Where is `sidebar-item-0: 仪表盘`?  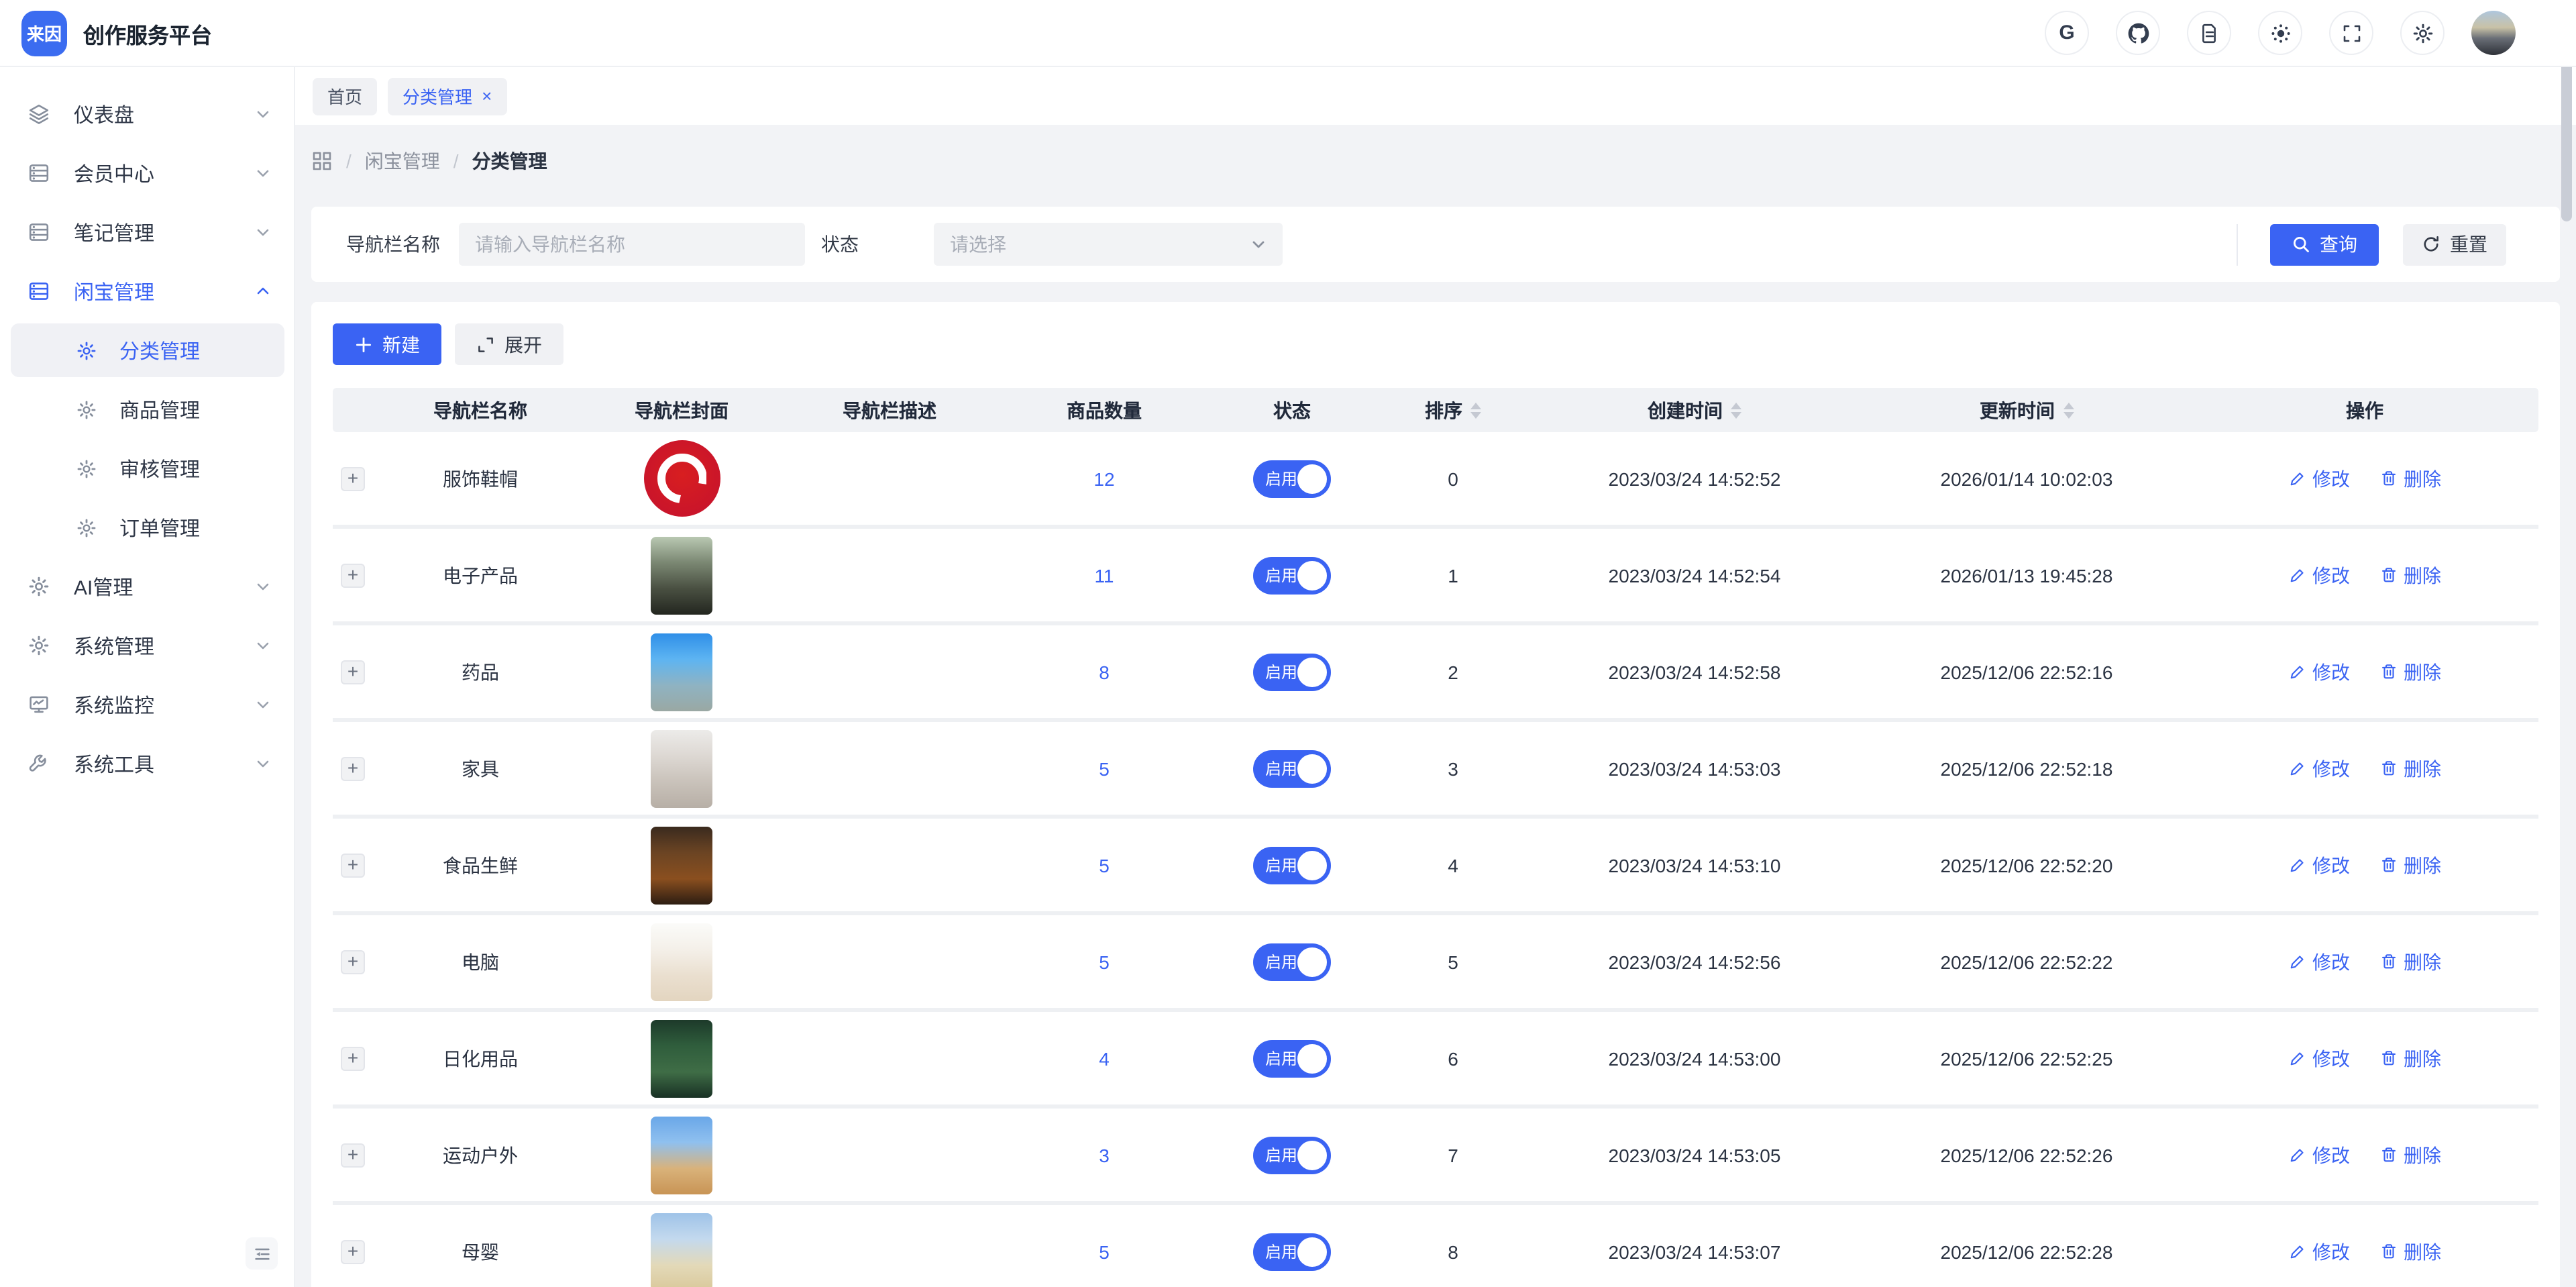
sidebar-item-0: 仪表盘 is located at coordinates (147, 114).